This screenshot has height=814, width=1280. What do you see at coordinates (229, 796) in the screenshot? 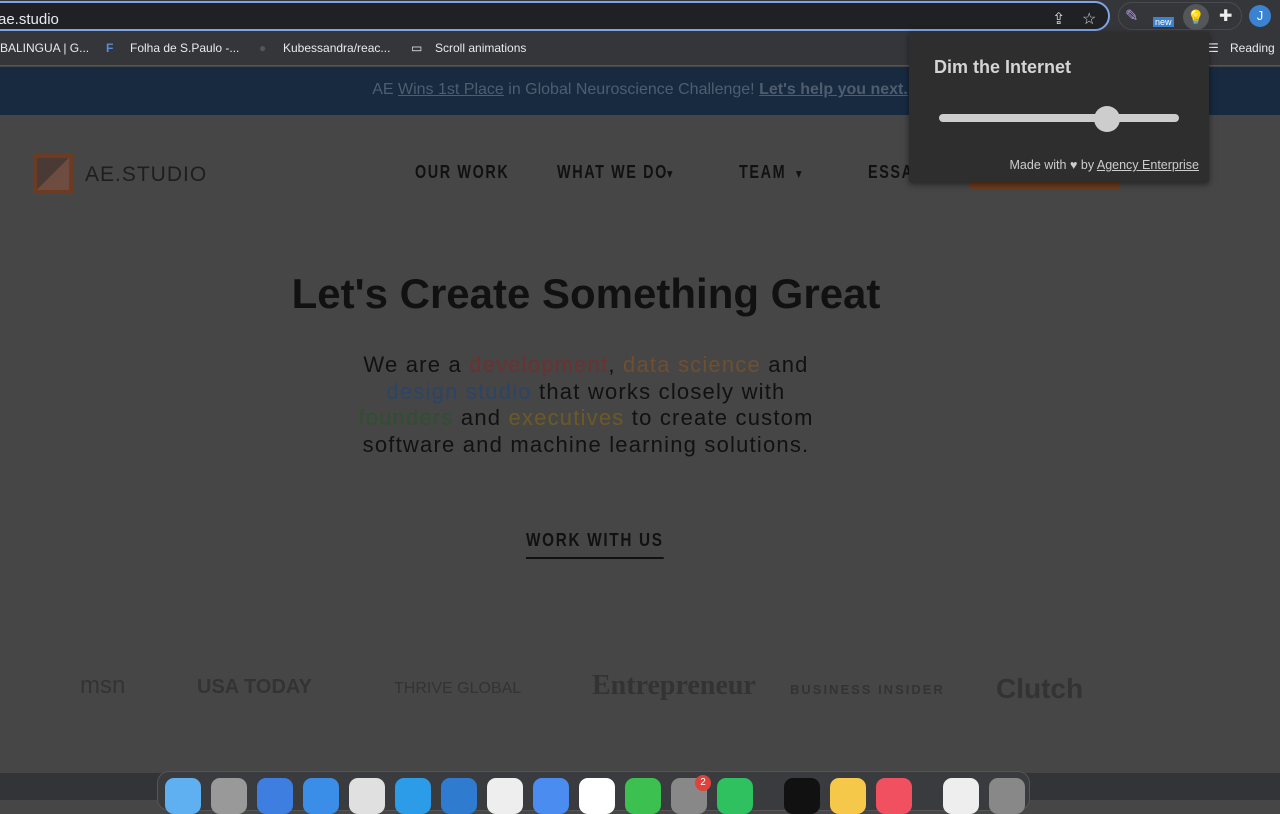
I see `dock-app-launchpad-icon` at bounding box center [229, 796].